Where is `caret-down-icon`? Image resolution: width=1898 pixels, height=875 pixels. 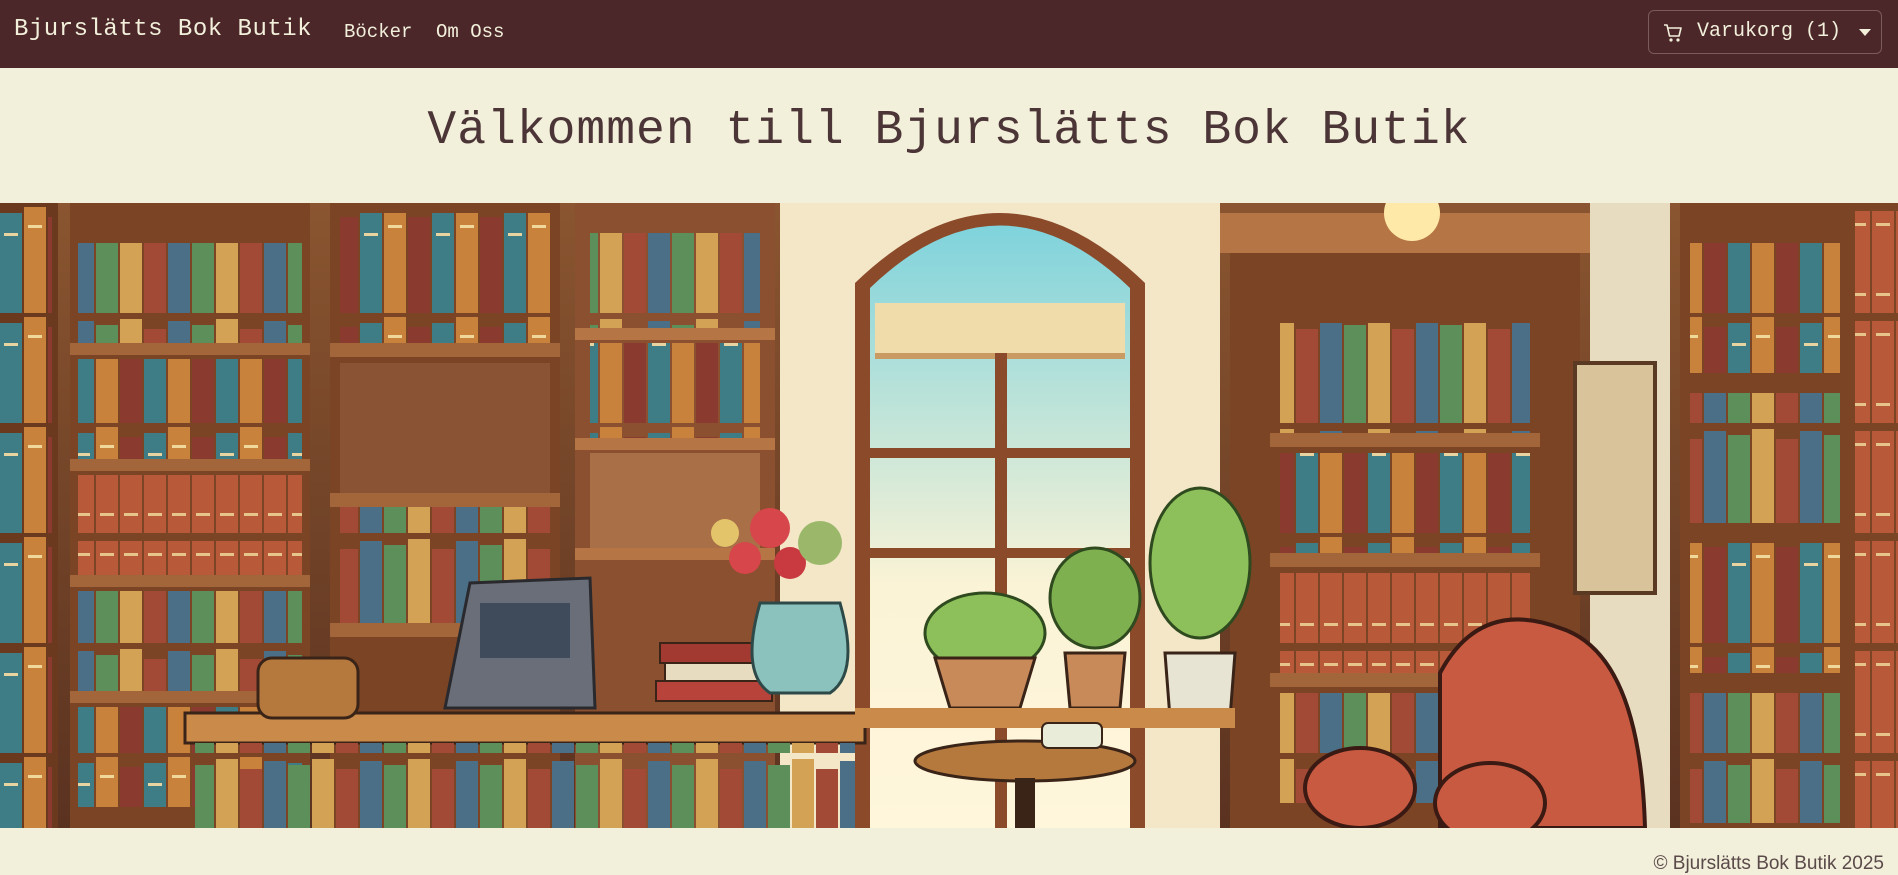
caret-down-icon is located at coordinates (1865, 32).